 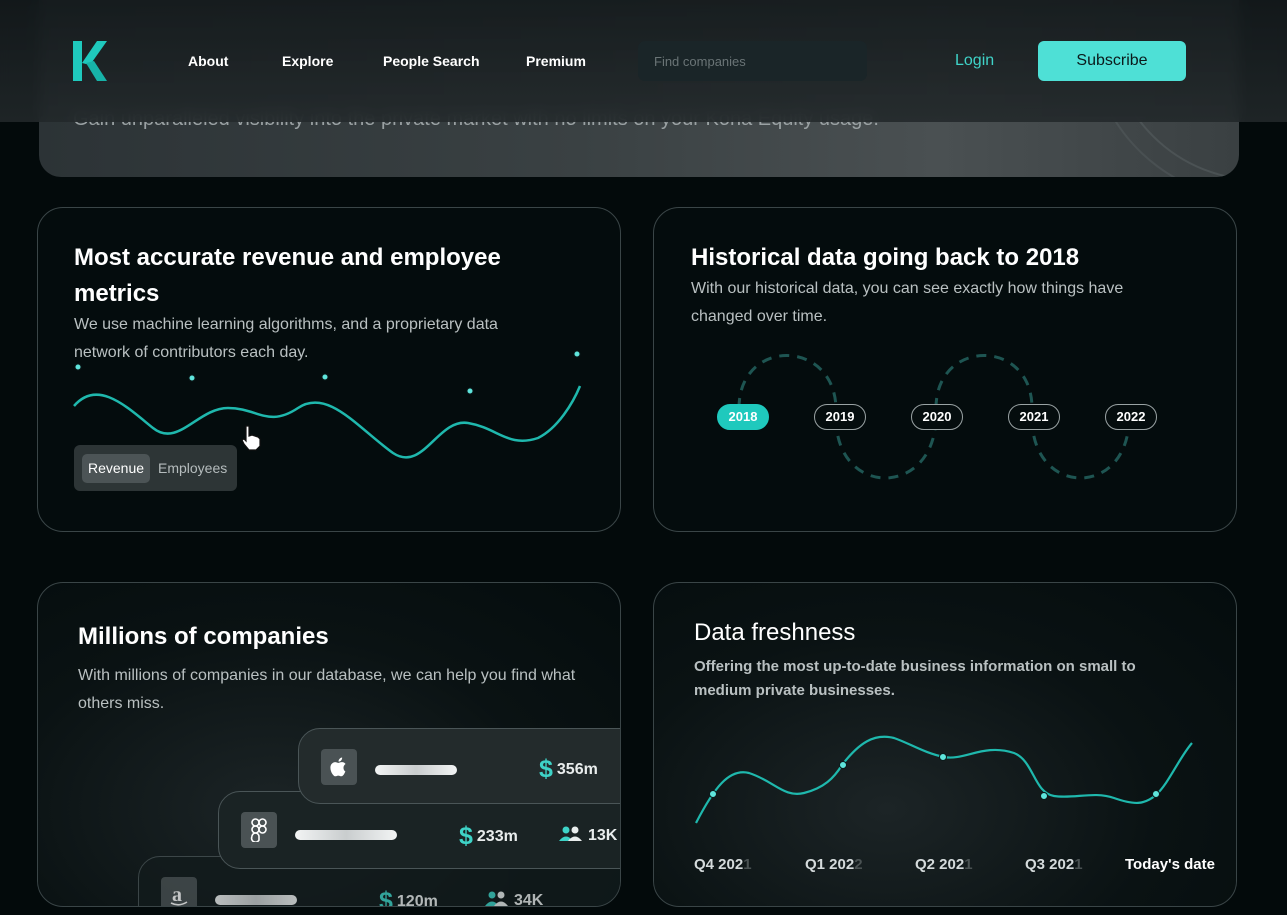 What do you see at coordinates (90, 61) in the screenshot?
I see `kona-logo` at bounding box center [90, 61].